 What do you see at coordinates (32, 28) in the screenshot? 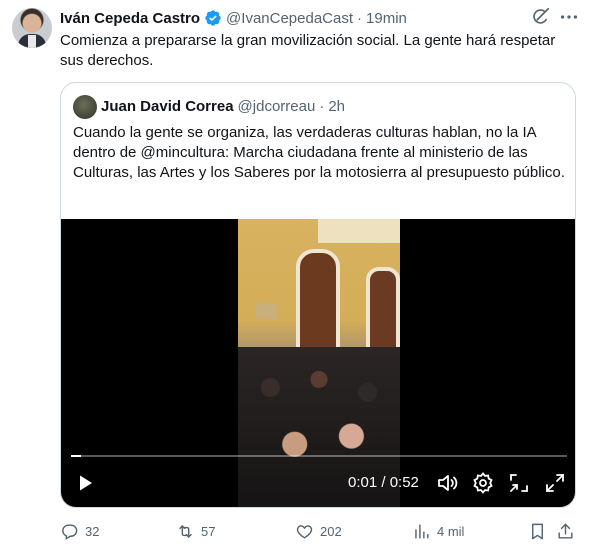
I see `author-avatar` at bounding box center [32, 28].